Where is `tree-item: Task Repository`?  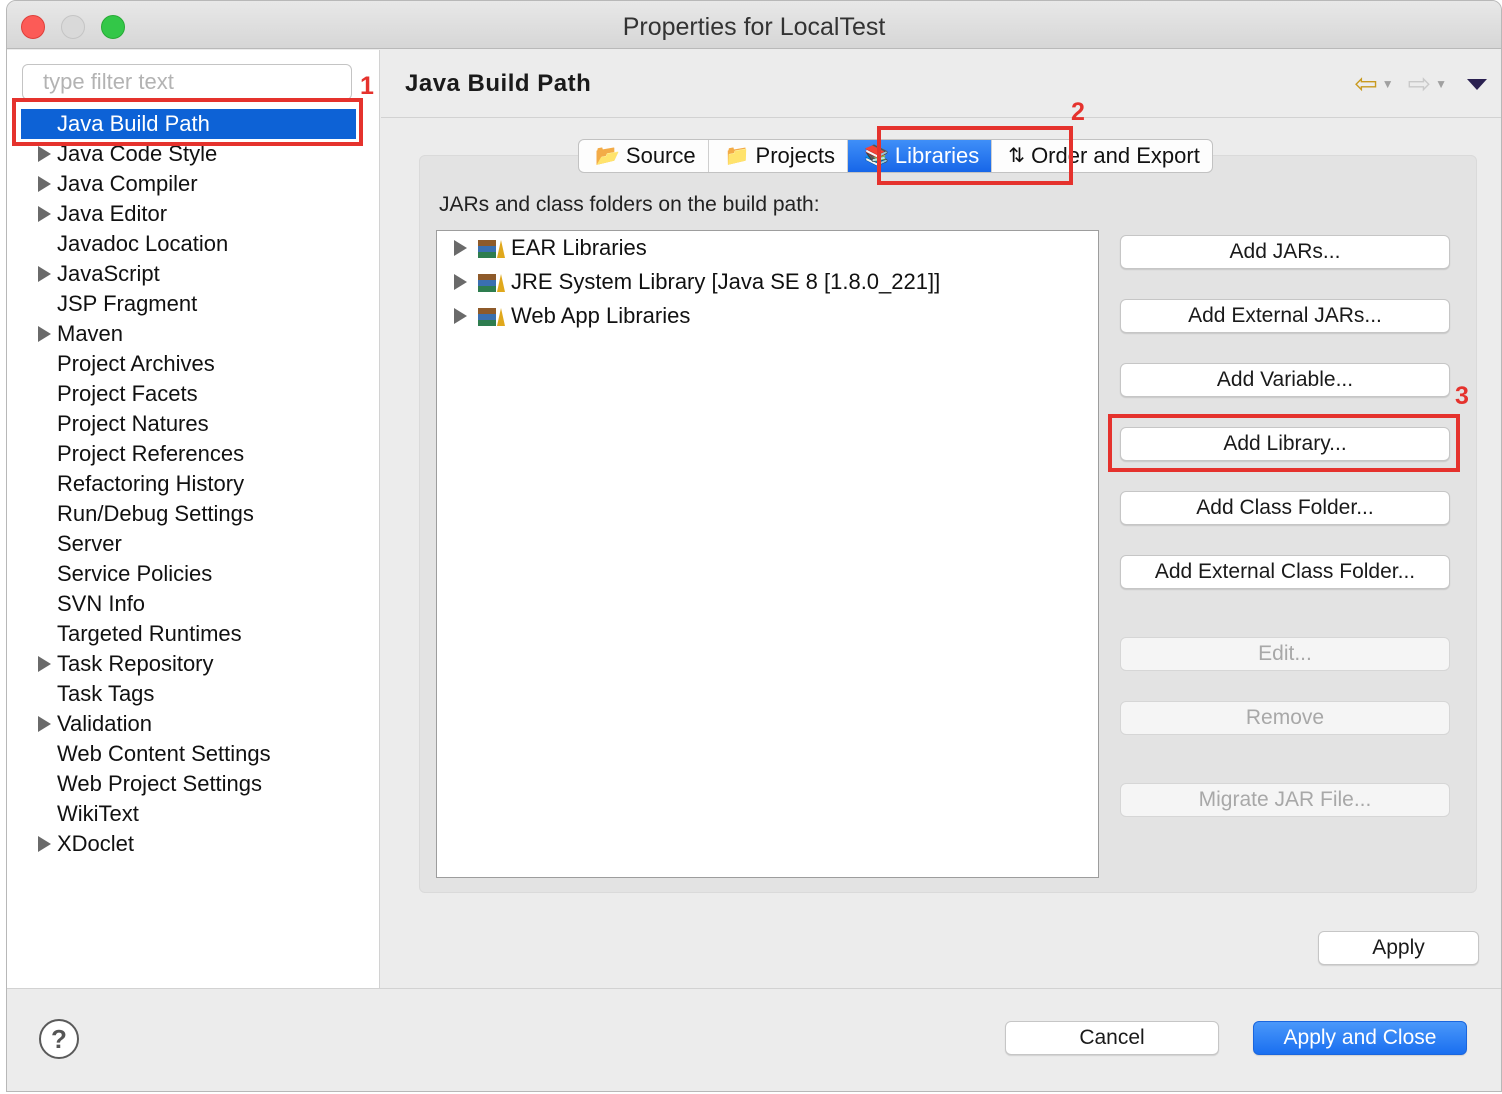 tree-item: Task Repository is located at coordinates (193, 664).